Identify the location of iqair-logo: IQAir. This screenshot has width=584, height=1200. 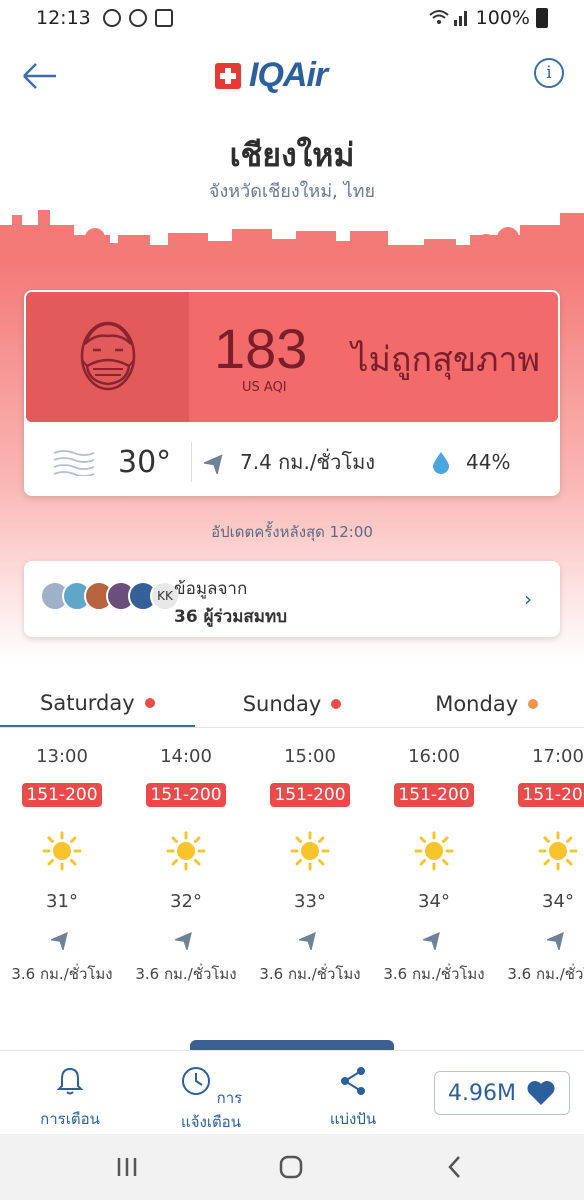
(271, 75).